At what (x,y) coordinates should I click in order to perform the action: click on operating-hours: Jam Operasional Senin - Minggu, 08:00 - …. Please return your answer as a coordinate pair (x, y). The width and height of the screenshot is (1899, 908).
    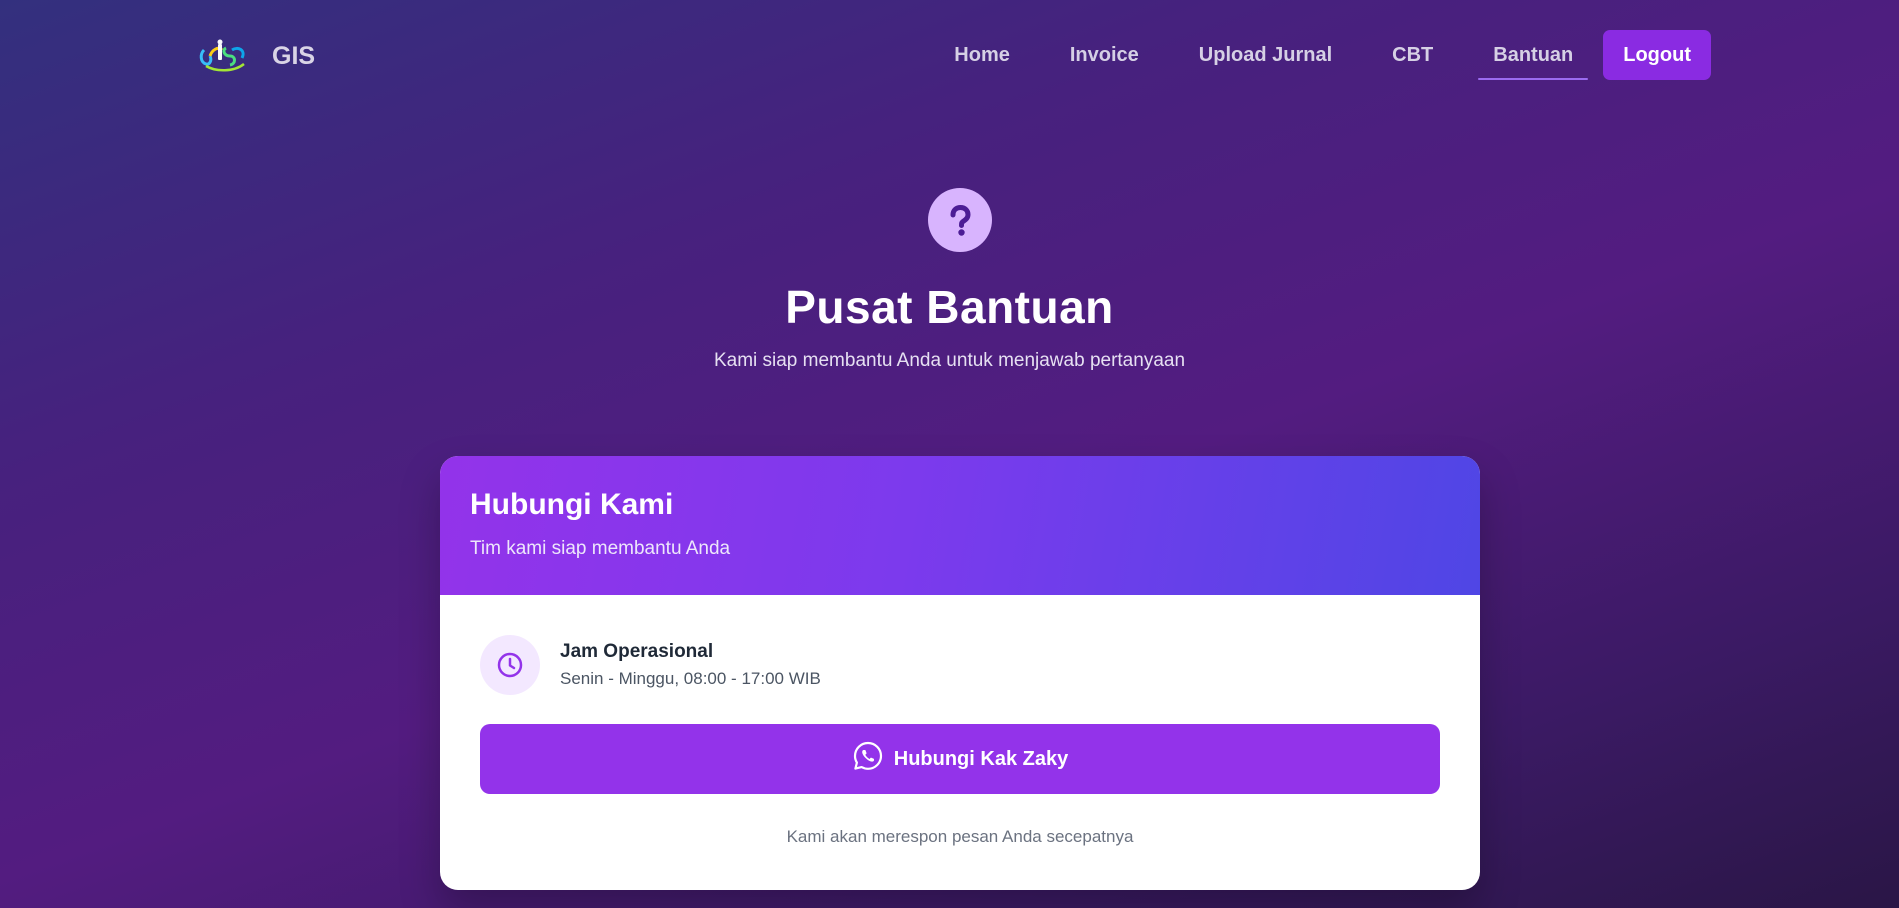
    Looking at the image, I should click on (960, 665).